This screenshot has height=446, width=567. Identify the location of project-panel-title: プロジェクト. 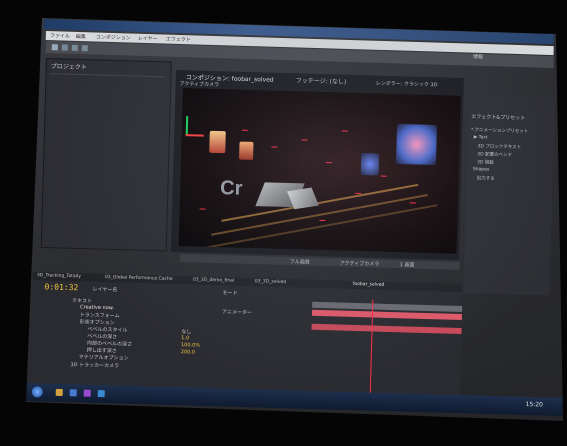
(68, 67).